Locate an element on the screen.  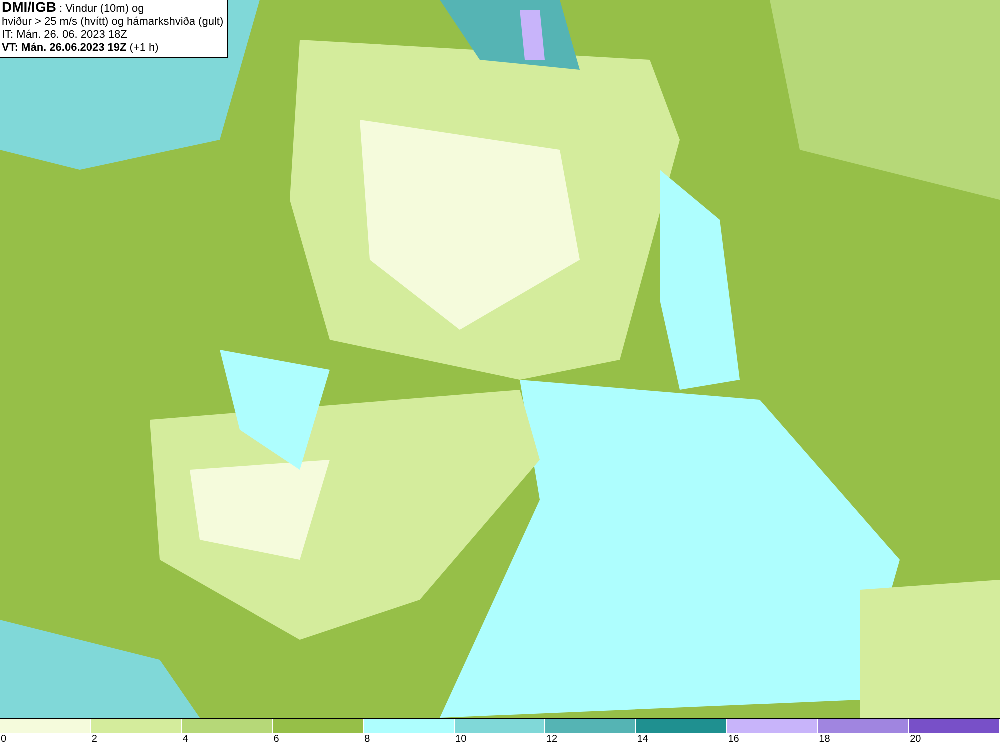
legend-tick-label: 10 is located at coordinates (460, 739).